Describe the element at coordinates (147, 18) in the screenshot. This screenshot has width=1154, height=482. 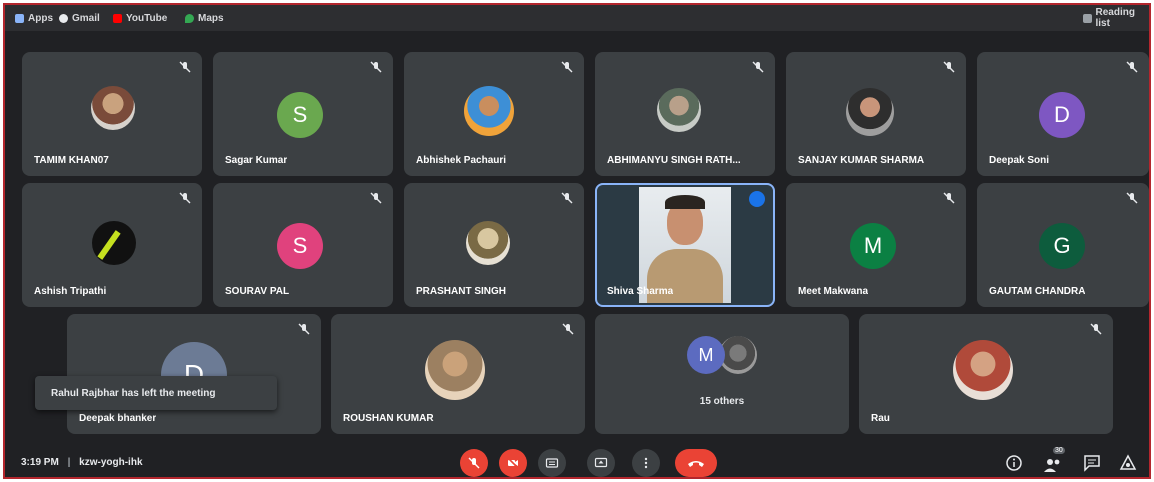
I see `bookmark-label: YouTube` at that location.